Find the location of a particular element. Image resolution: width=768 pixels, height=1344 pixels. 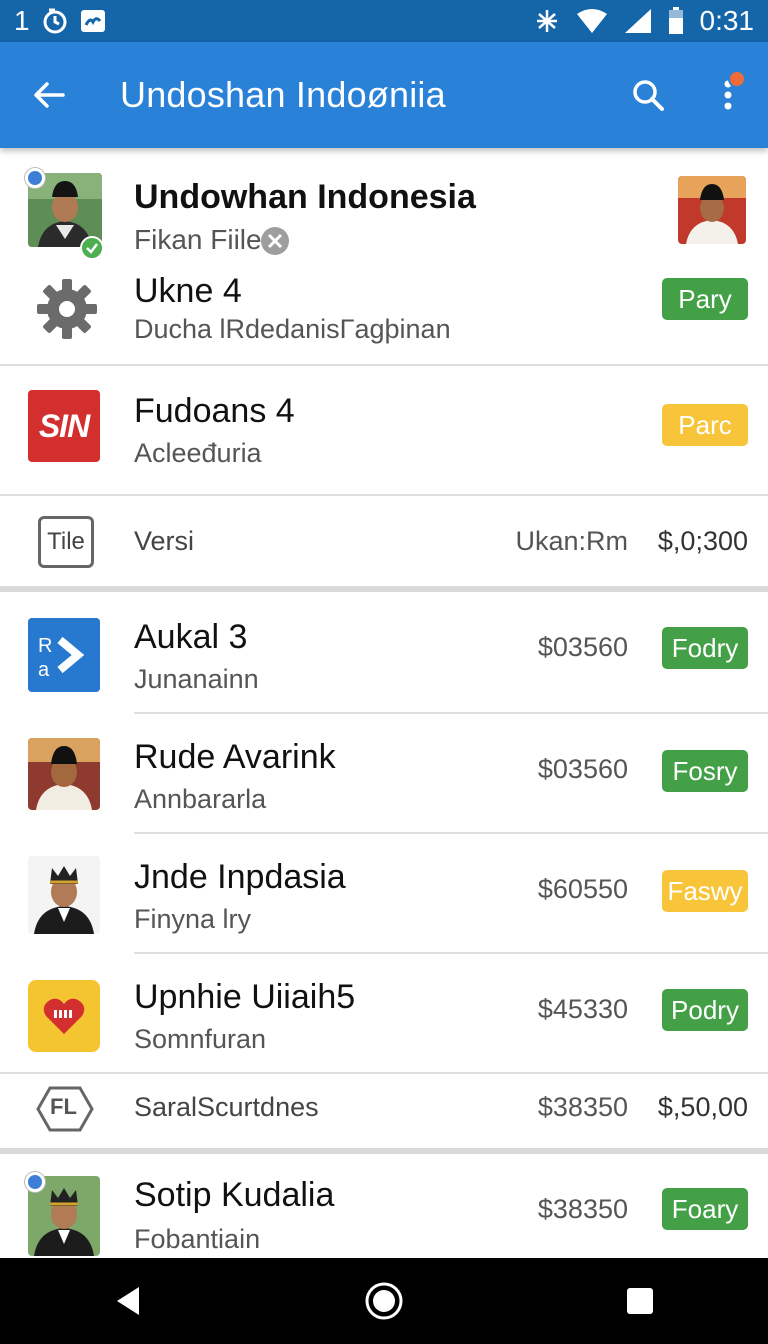

search-button is located at coordinates (648, 95).